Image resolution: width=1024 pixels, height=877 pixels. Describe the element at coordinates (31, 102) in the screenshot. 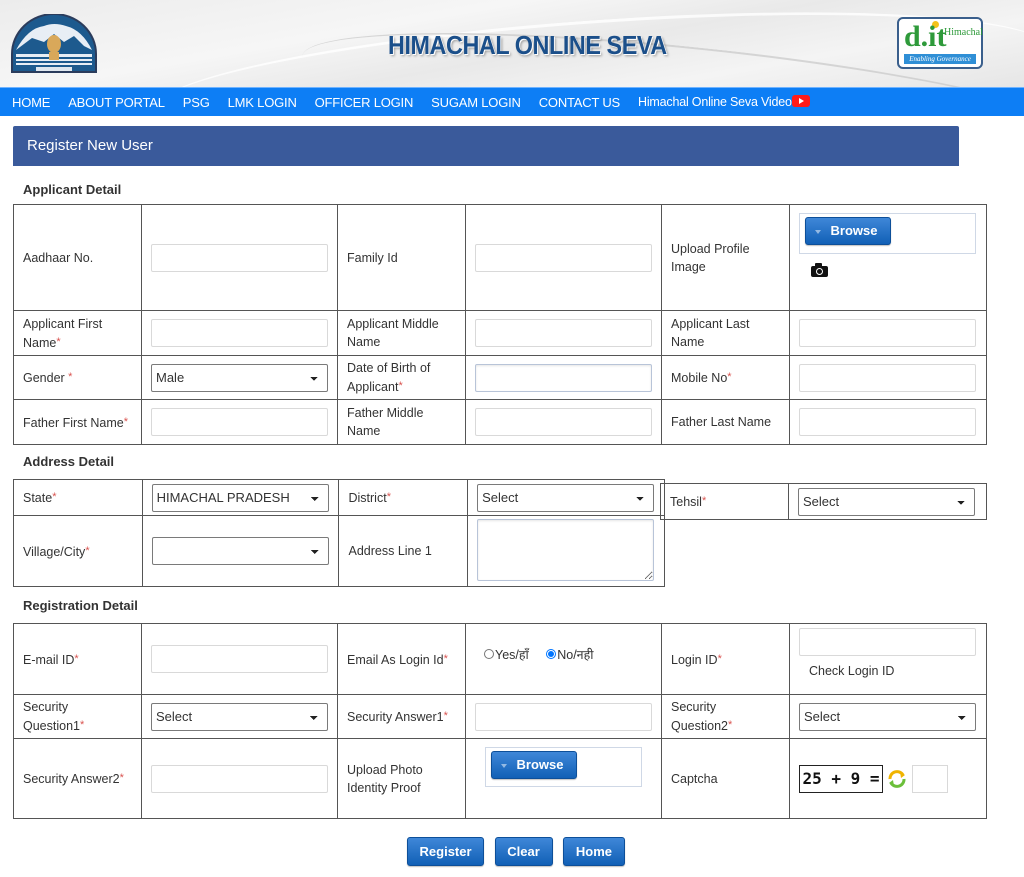

I see `nav-home: HOME` at that location.